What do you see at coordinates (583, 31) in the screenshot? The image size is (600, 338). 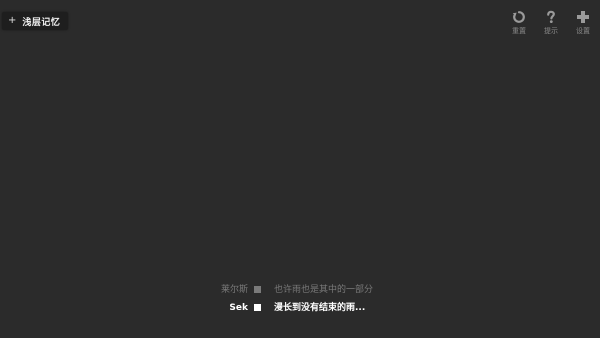 I see `settings-label: 设置` at bounding box center [583, 31].